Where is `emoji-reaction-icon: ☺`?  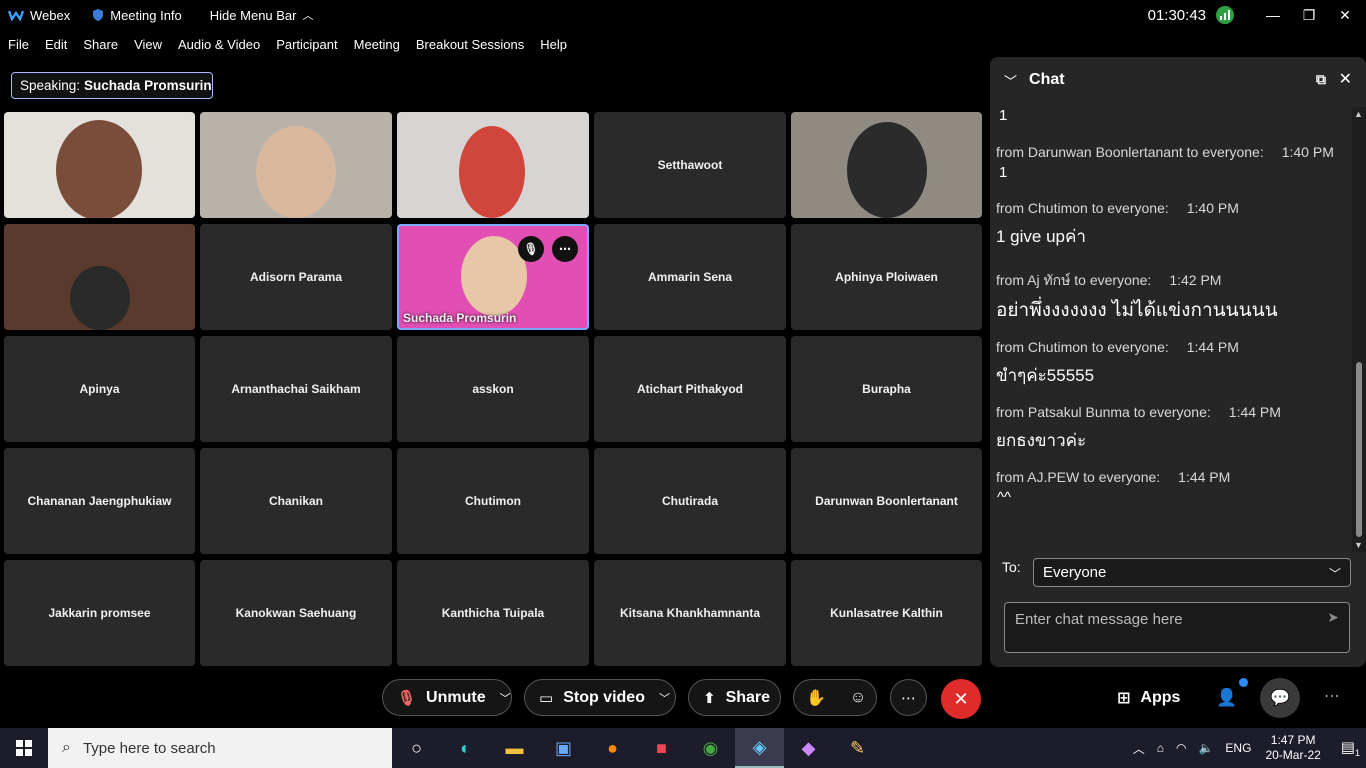 emoji-reaction-icon: ☺ is located at coordinates (858, 698).